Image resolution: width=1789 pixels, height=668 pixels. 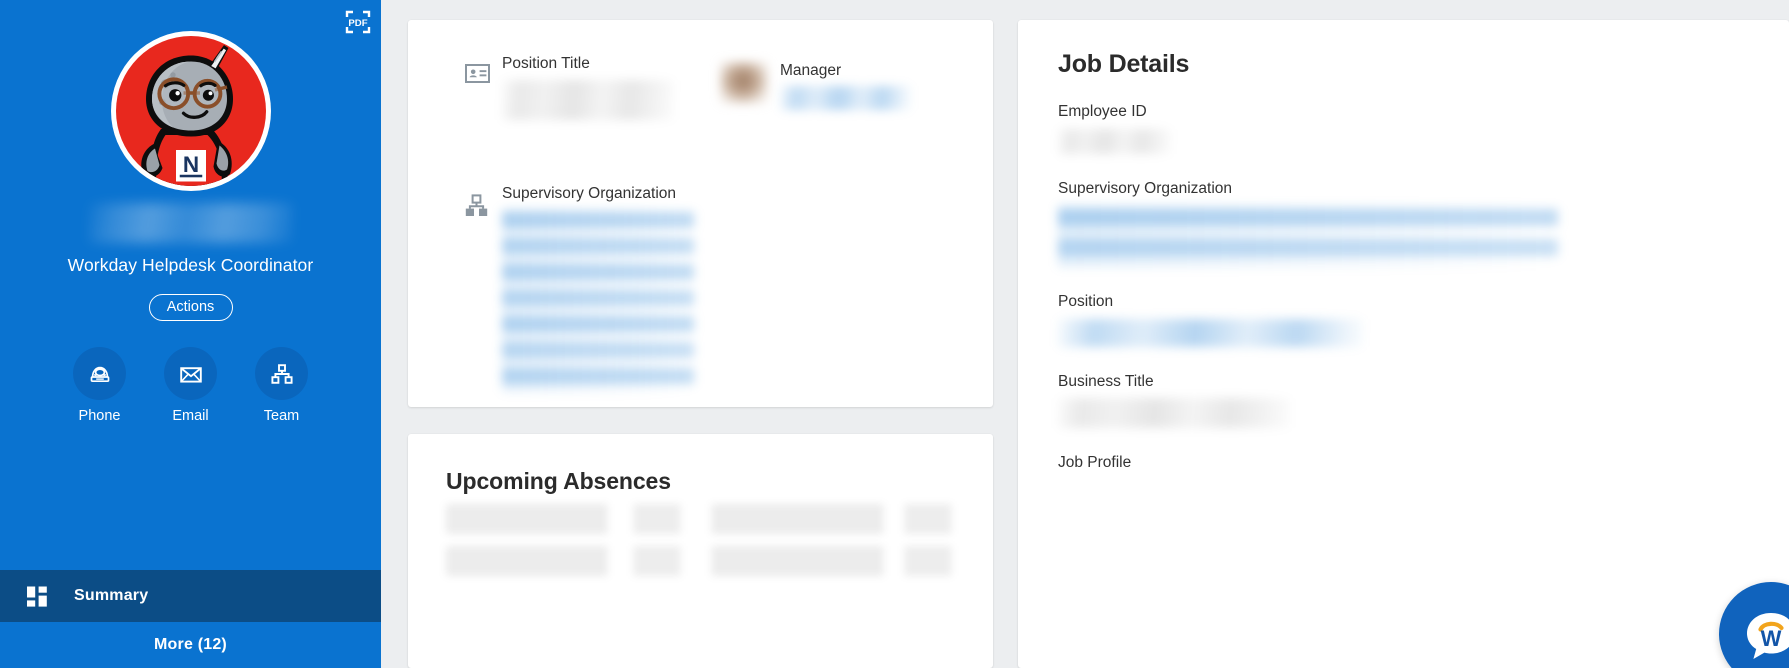 I want to click on employee-id-label: Employee ID, so click(x=1102, y=111).